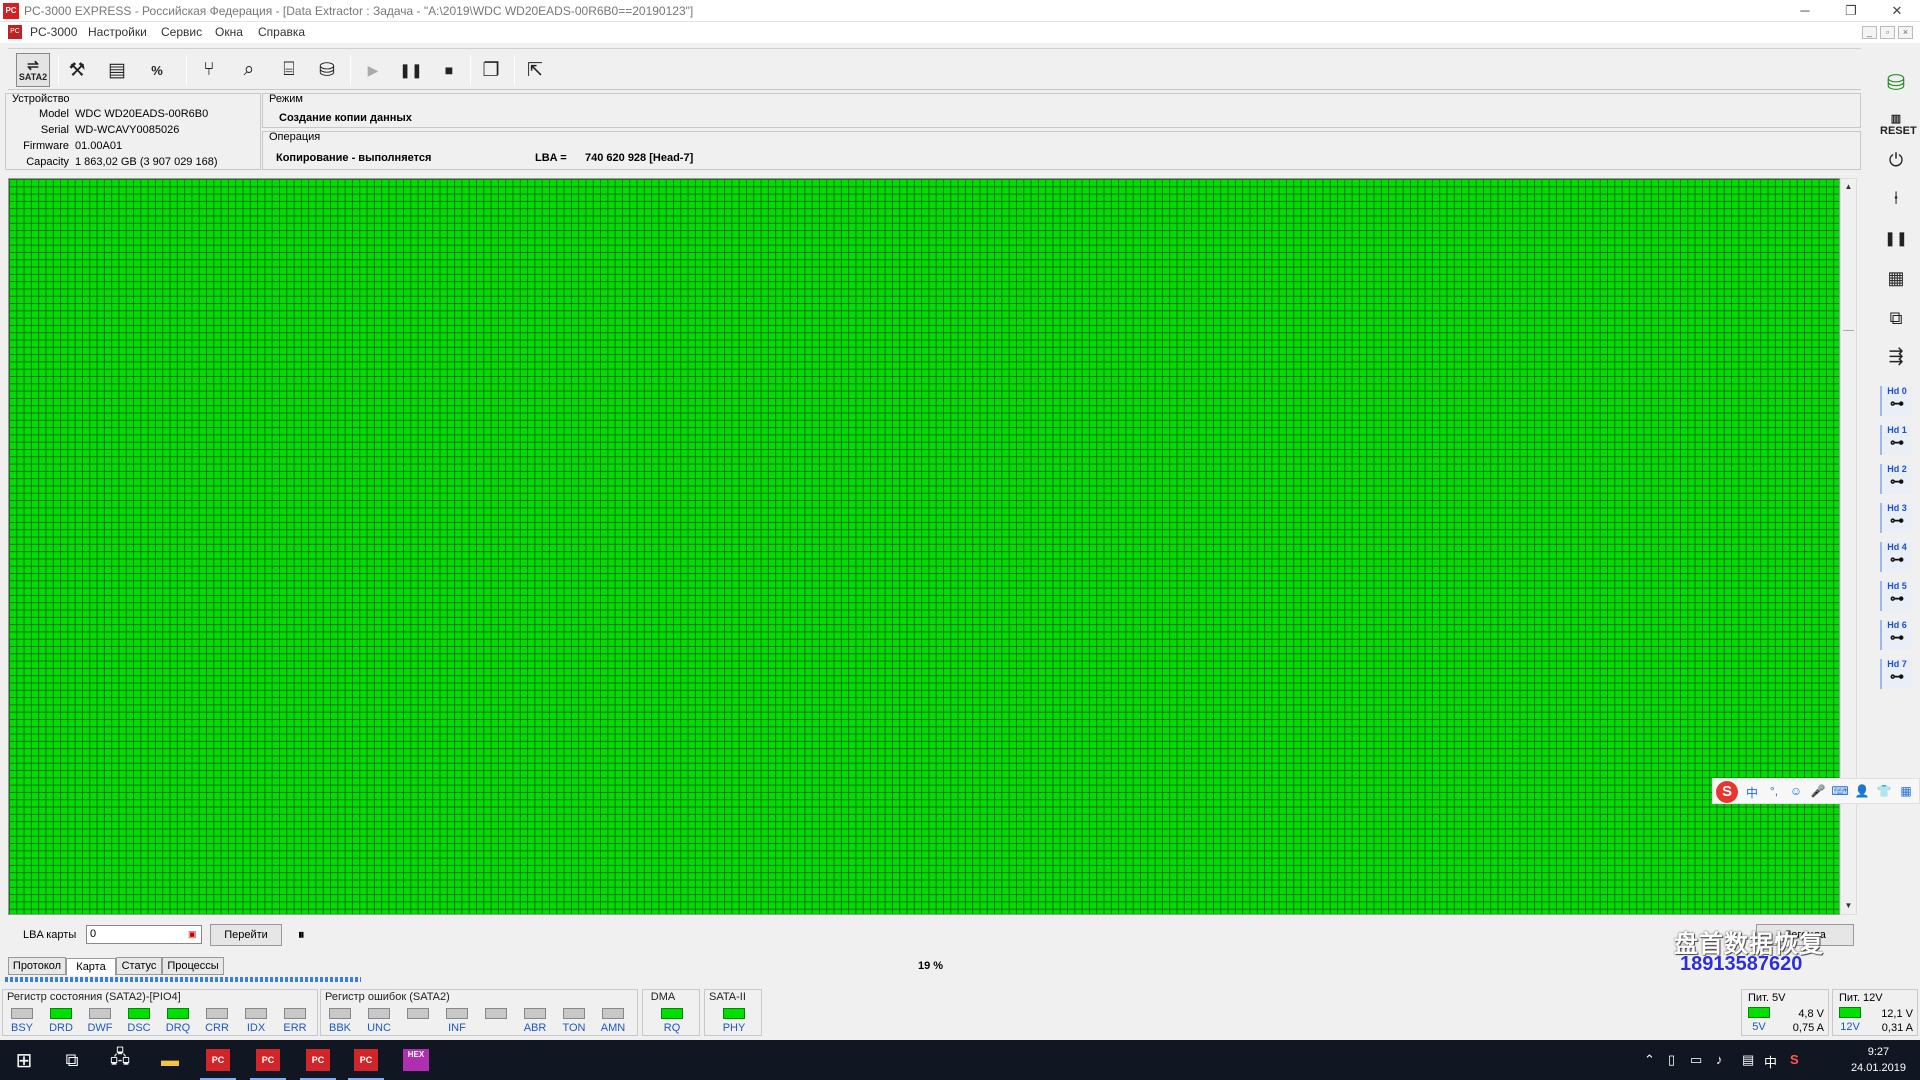  Describe the element at coordinates (146, 162) in the screenshot. I see `capacity-value: 1 863,02 GB (3 907 029 168)` at that location.